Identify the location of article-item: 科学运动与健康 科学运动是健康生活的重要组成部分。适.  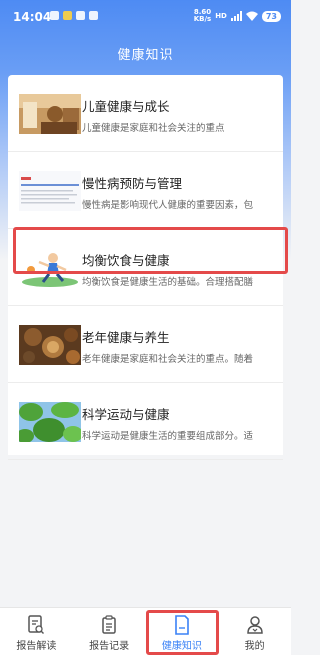
(145, 421).